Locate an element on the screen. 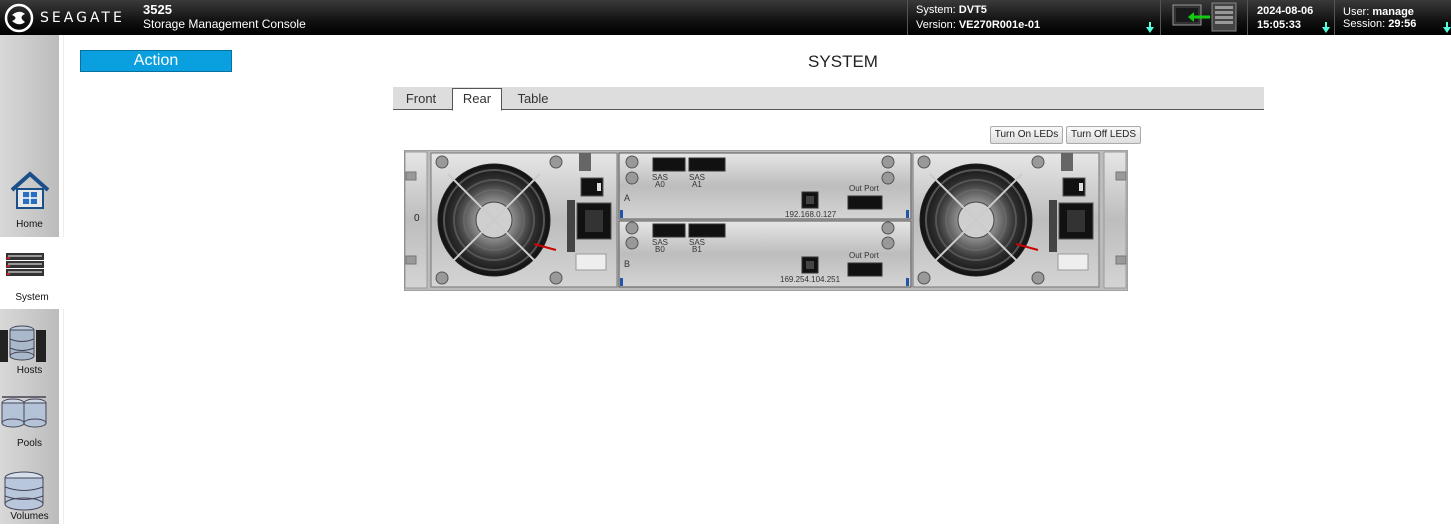 The width and height of the screenshot is (1451, 528). tab-table: Table is located at coordinates (533, 99).